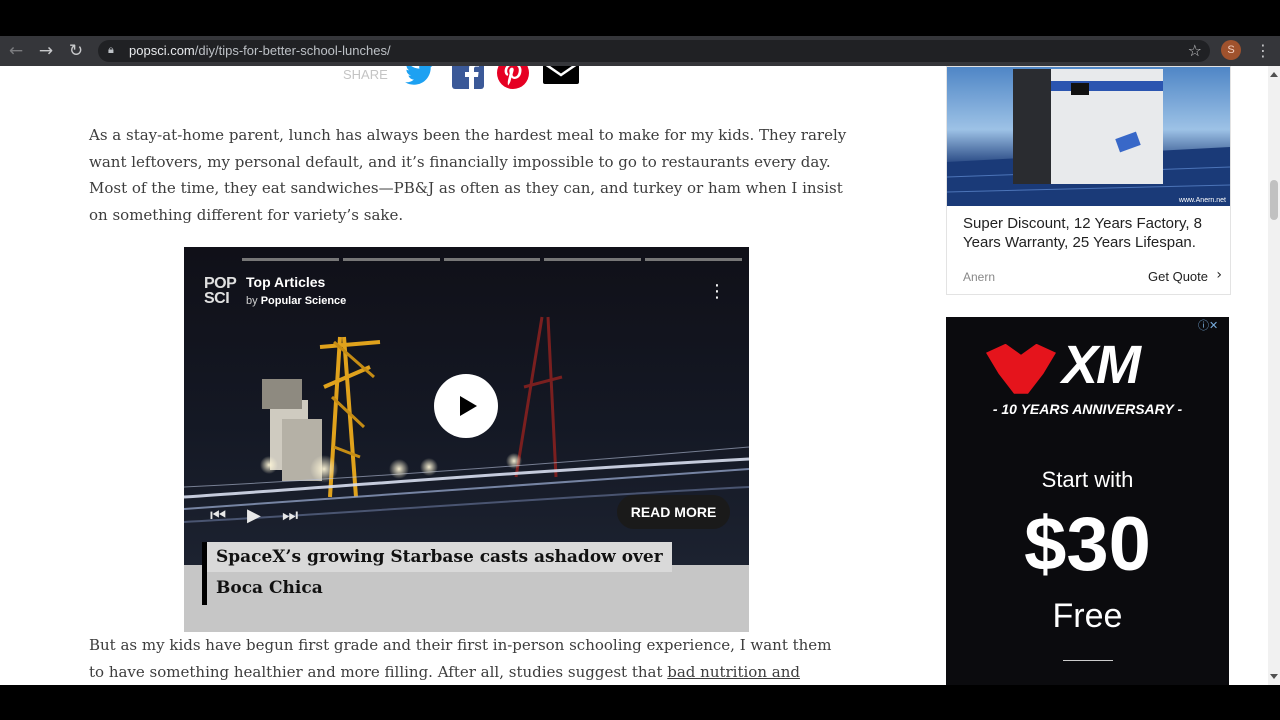 The height and width of the screenshot is (720, 1280). I want to click on xm-logo: XM, so click(1063, 365).